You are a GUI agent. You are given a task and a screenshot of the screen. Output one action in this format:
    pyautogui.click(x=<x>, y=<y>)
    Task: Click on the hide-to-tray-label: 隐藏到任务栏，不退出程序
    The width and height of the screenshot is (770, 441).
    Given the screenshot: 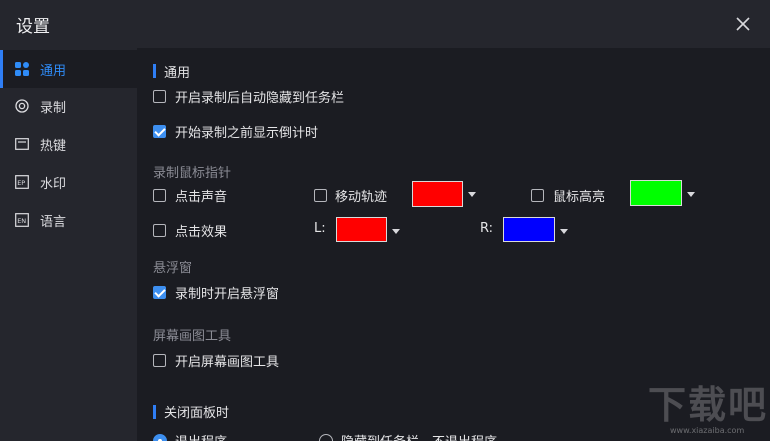 What is the action you would take?
    pyautogui.click(x=419, y=436)
    